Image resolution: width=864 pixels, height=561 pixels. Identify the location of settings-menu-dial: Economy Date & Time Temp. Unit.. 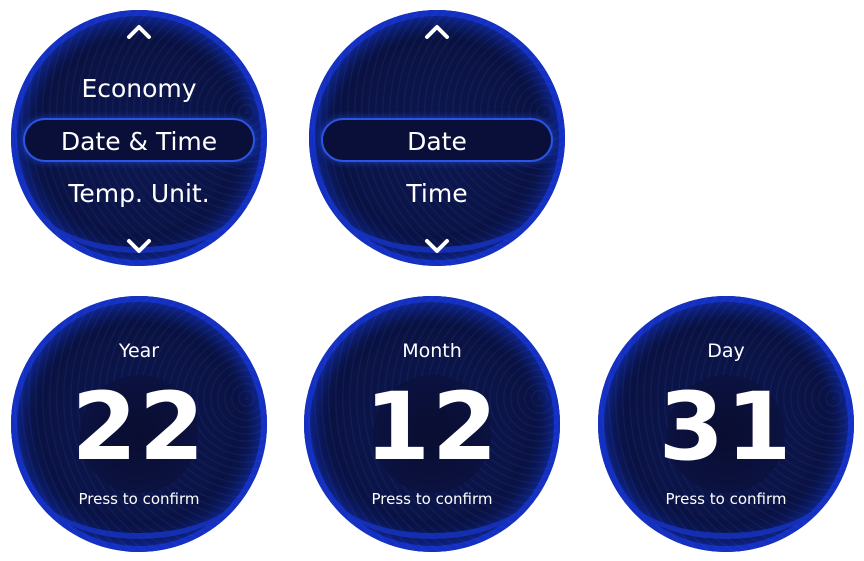
(139, 138).